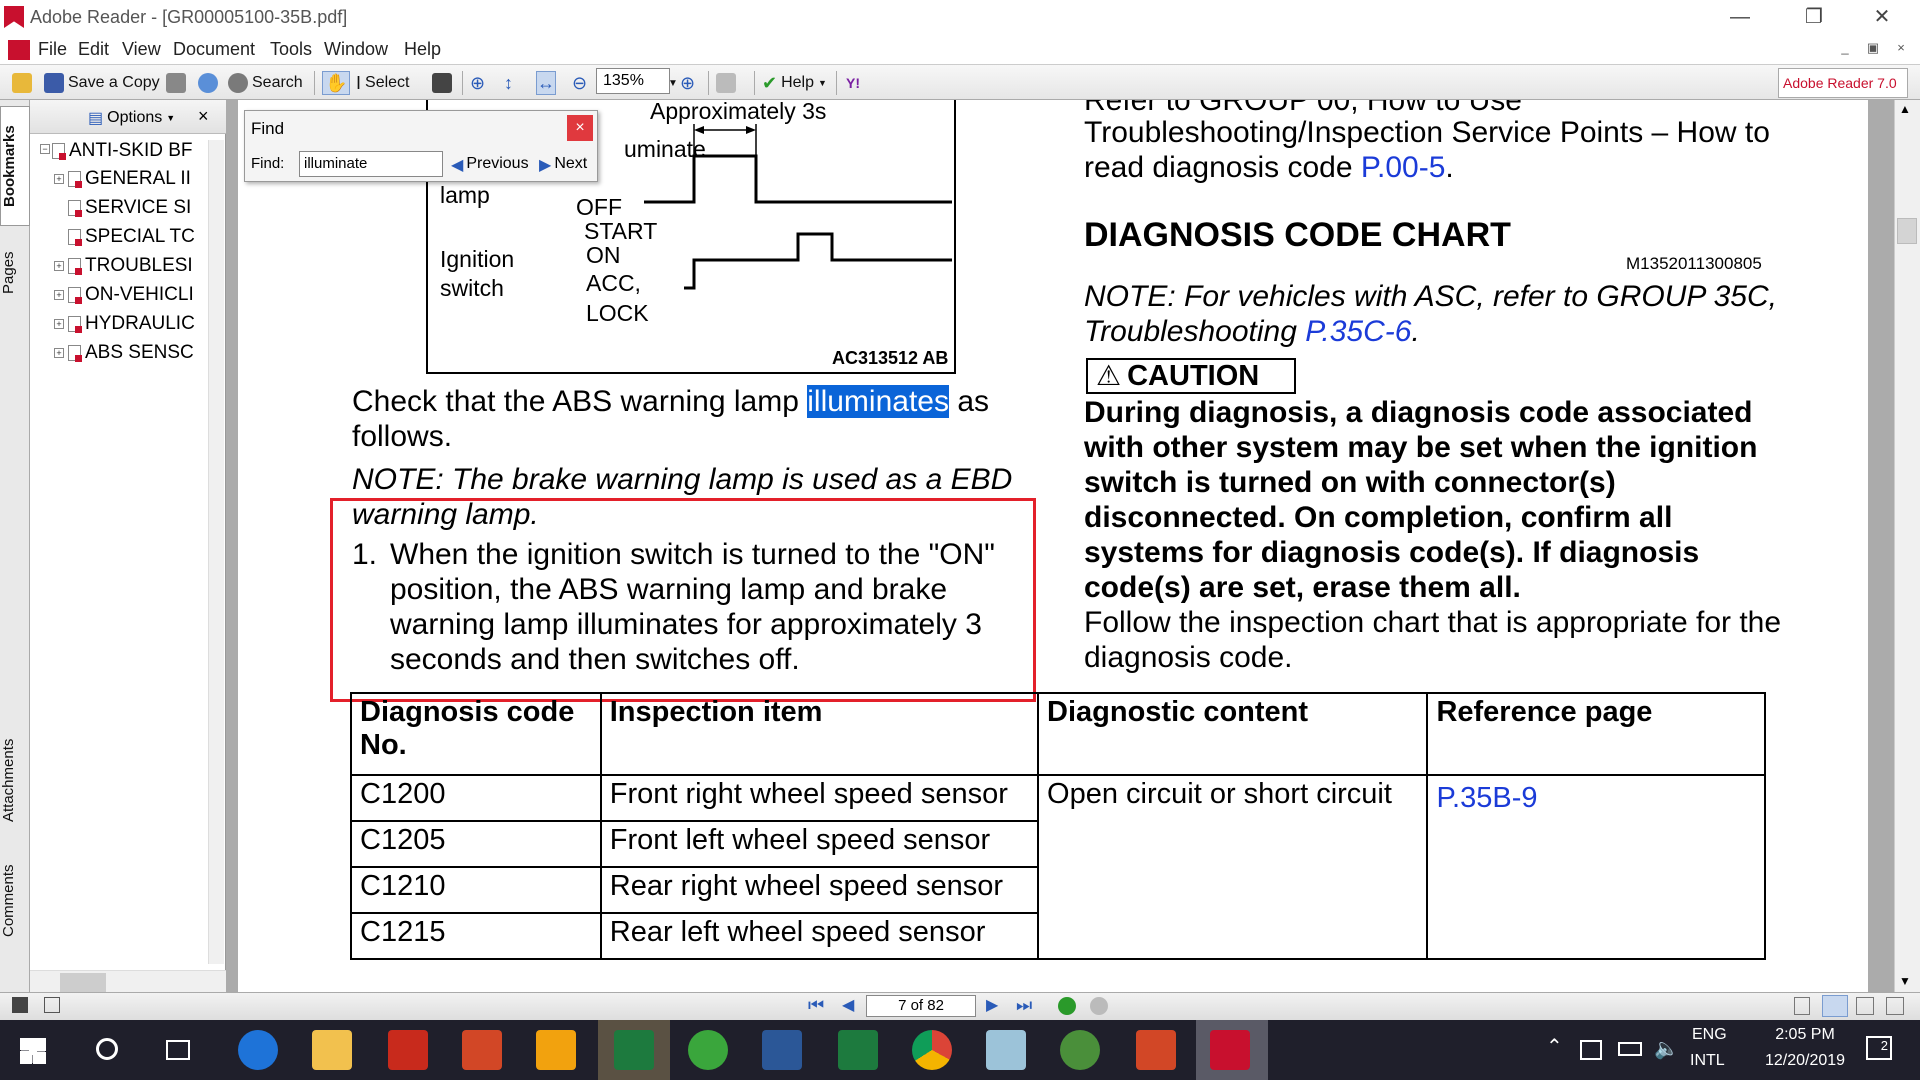 This screenshot has width=1920, height=1080. What do you see at coordinates (1358, 331) in the screenshot?
I see `link-p35c-6: P.35C-6` at bounding box center [1358, 331].